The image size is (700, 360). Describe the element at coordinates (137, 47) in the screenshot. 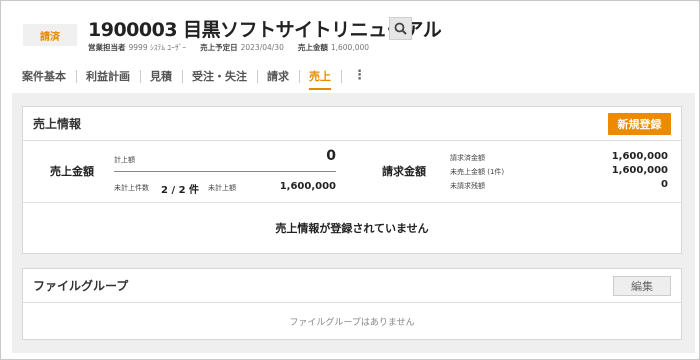

I see `meta-sales-rep: 営業担当者 9999 ｼｽﾃﾑ ﾕｰｻﾞｰ` at that location.